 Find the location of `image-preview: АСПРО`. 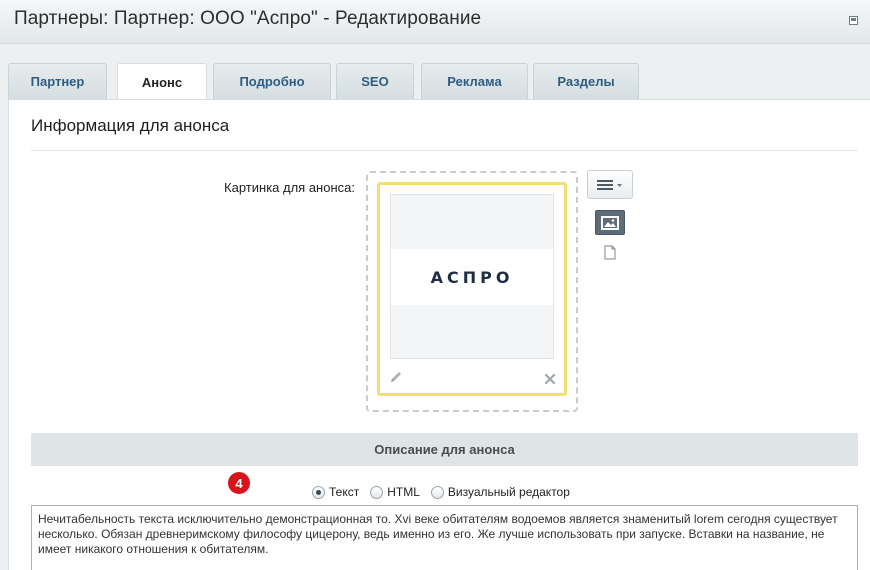

image-preview: АСПРО is located at coordinates (472, 276).